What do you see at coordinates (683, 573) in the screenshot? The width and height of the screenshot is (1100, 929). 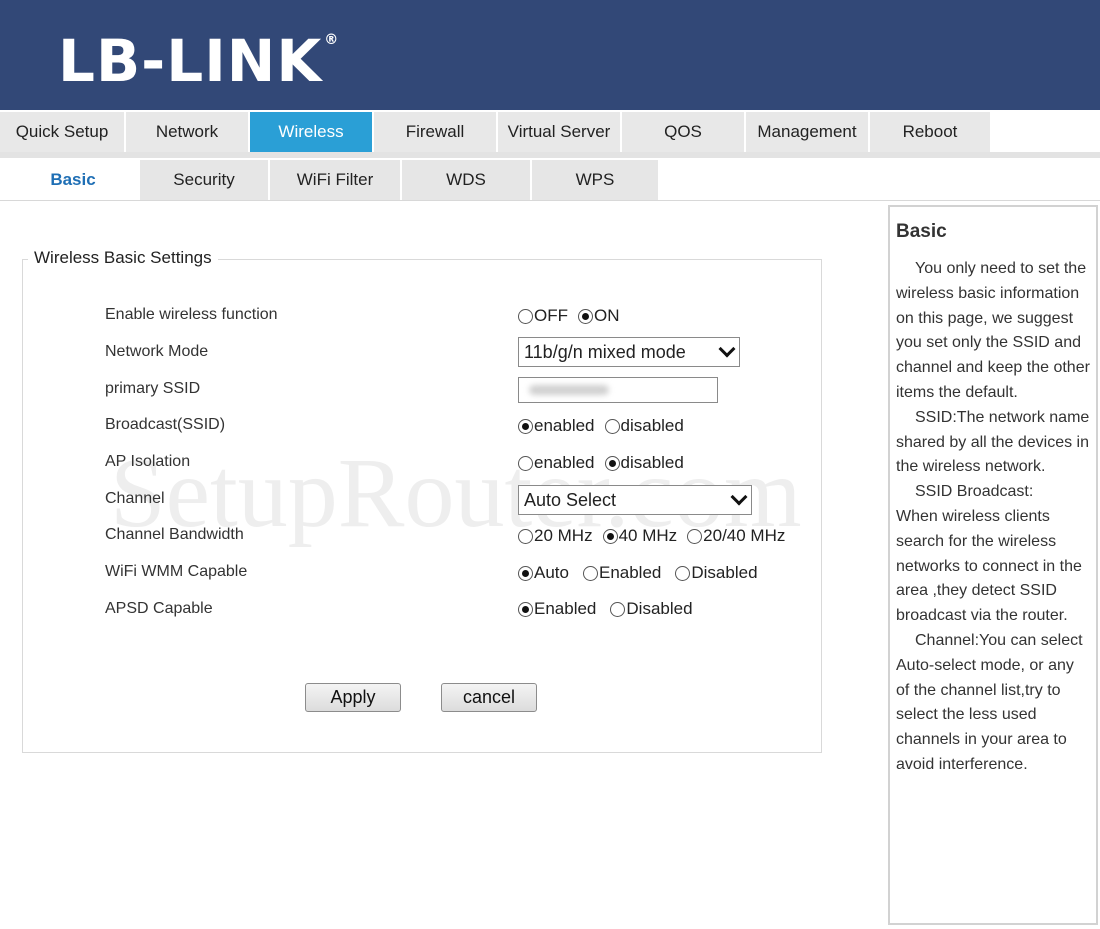 I see `wmm-disabled-radio` at bounding box center [683, 573].